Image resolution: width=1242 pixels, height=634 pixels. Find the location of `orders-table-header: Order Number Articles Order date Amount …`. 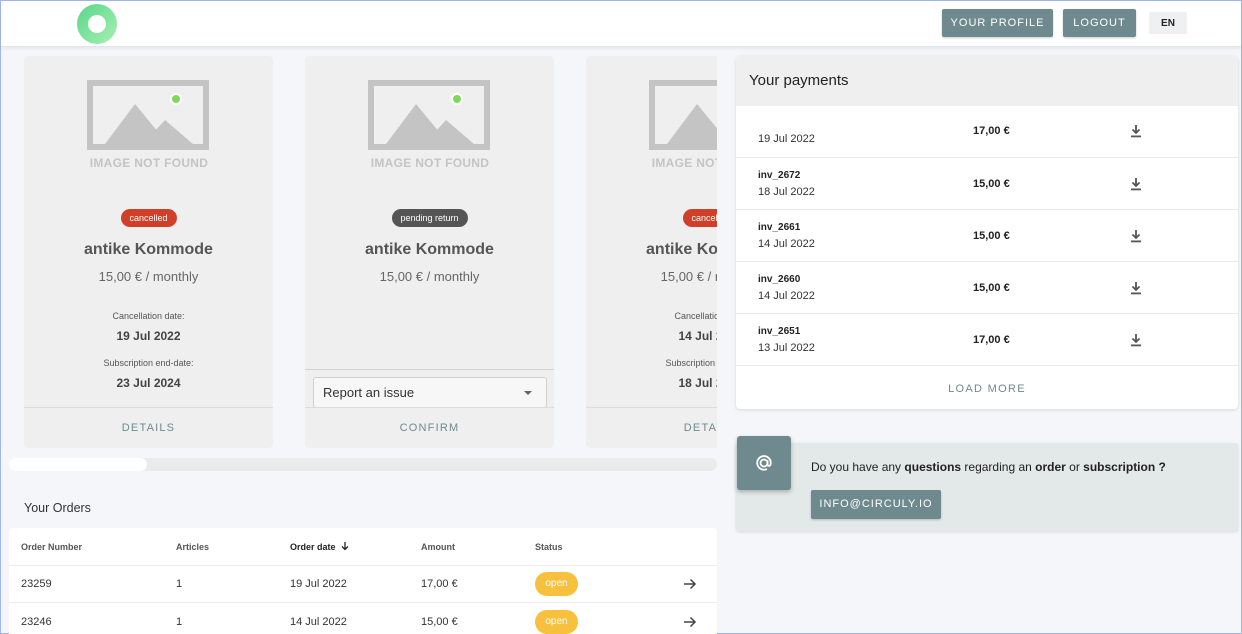

orders-table-header: Order Number Articles Order date Amount … is located at coordinates (363, 547).